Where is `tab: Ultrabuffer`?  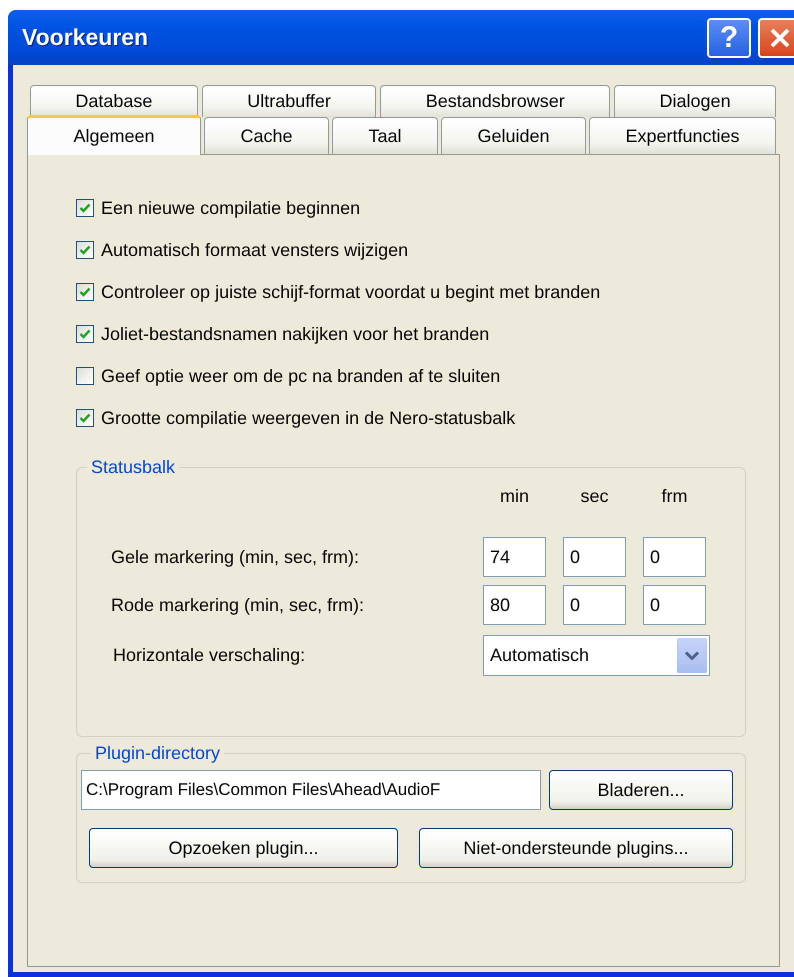
tab: Ultrabuffer is located at coordinates (289, 101).